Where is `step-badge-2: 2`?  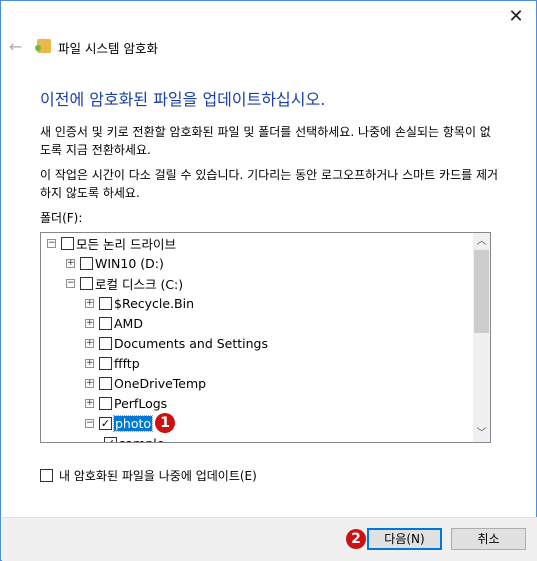
step-badge-2: 2 is located at coordinates (356, 539).